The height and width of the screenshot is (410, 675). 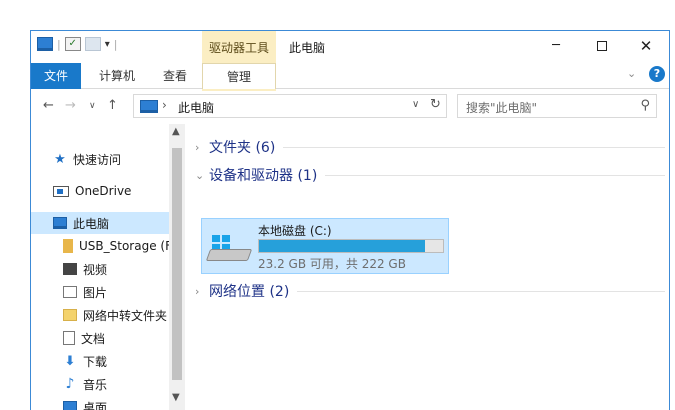 What do you see at coordinates (95, 269) in the screenshot?
I see `nav-item-label: 视频` at bounding box center [95, 269].